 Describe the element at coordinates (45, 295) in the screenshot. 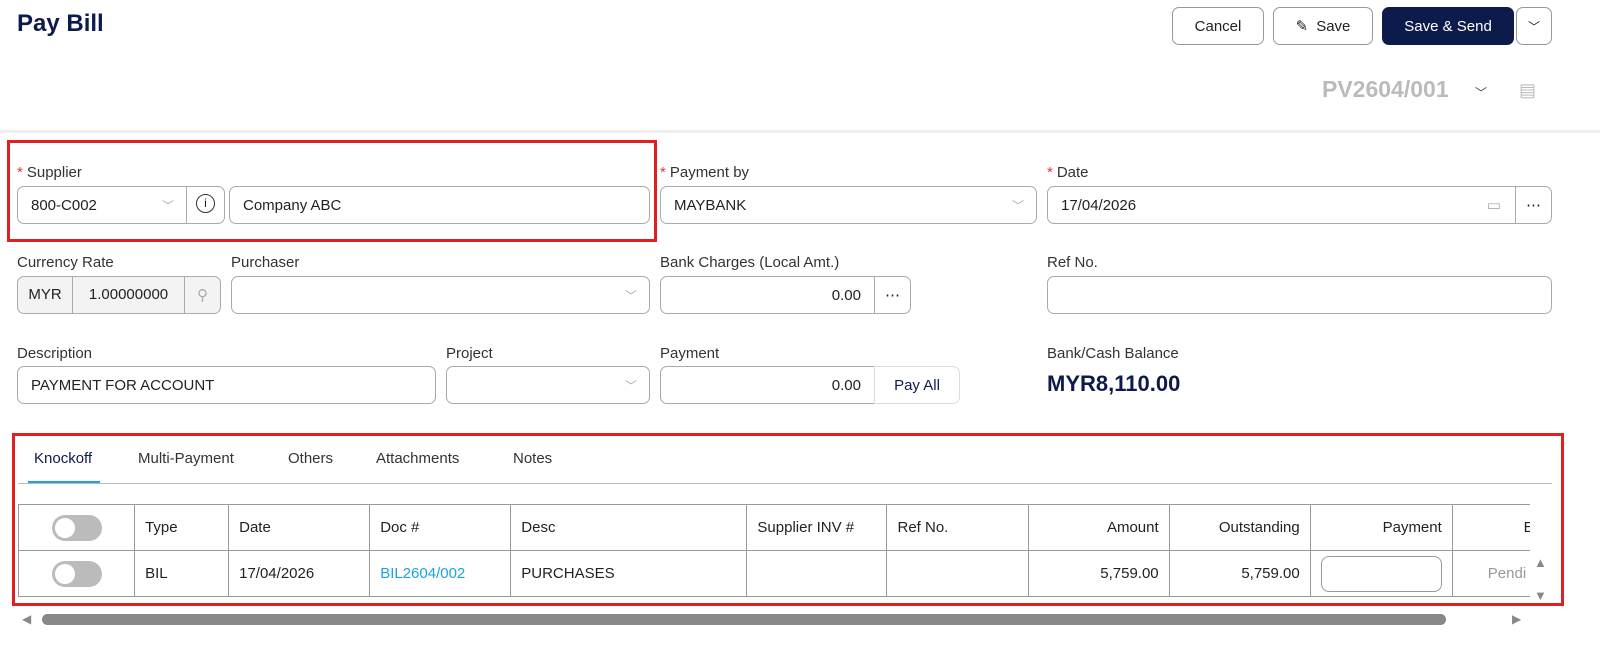

I see `currency-code: MYR` at that location.